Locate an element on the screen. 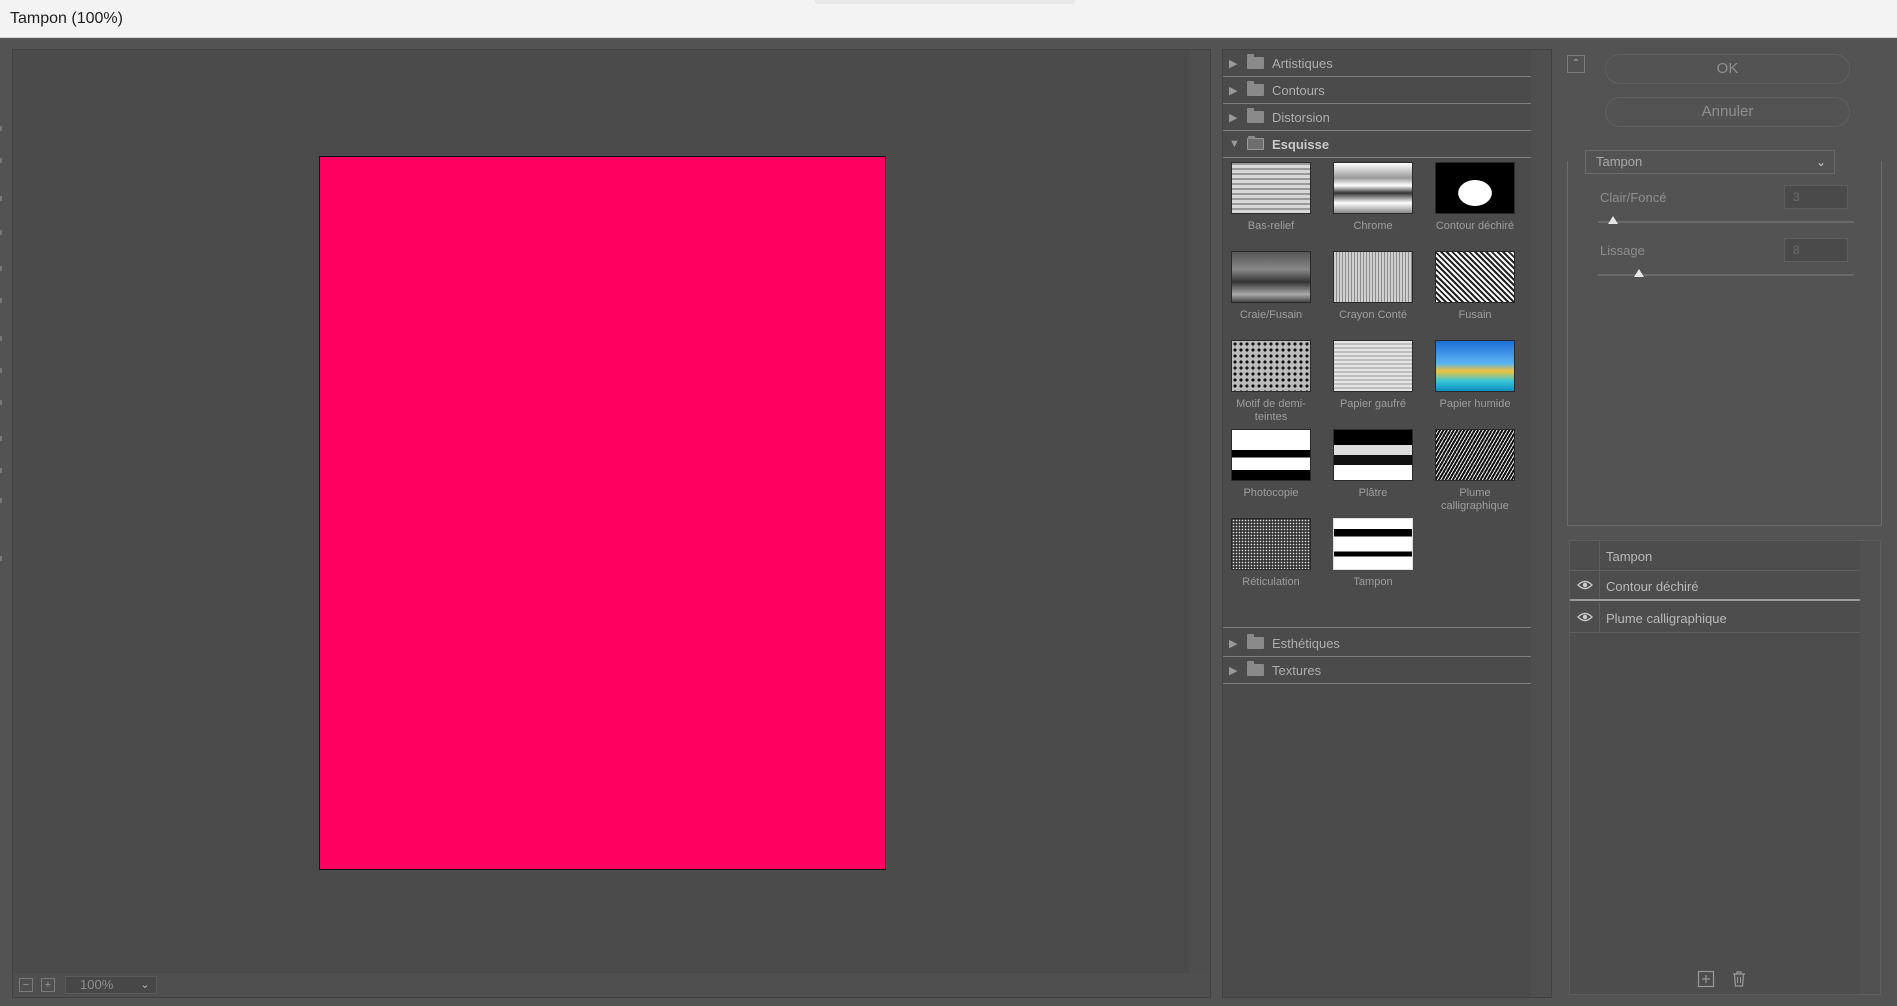 The image size is (1897, 1006). clair-fonce-input: 3 is located at coordinates (1816, 197).